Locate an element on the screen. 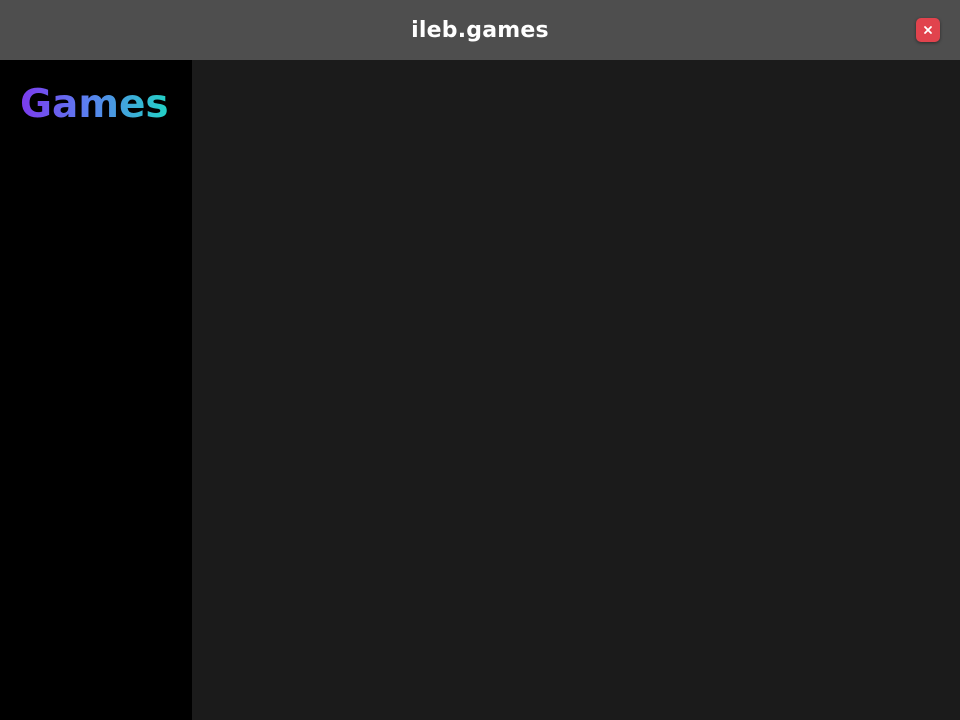 The width and height of the screenshot is (960, 720). close-icon is located at coordinates (928, 30).